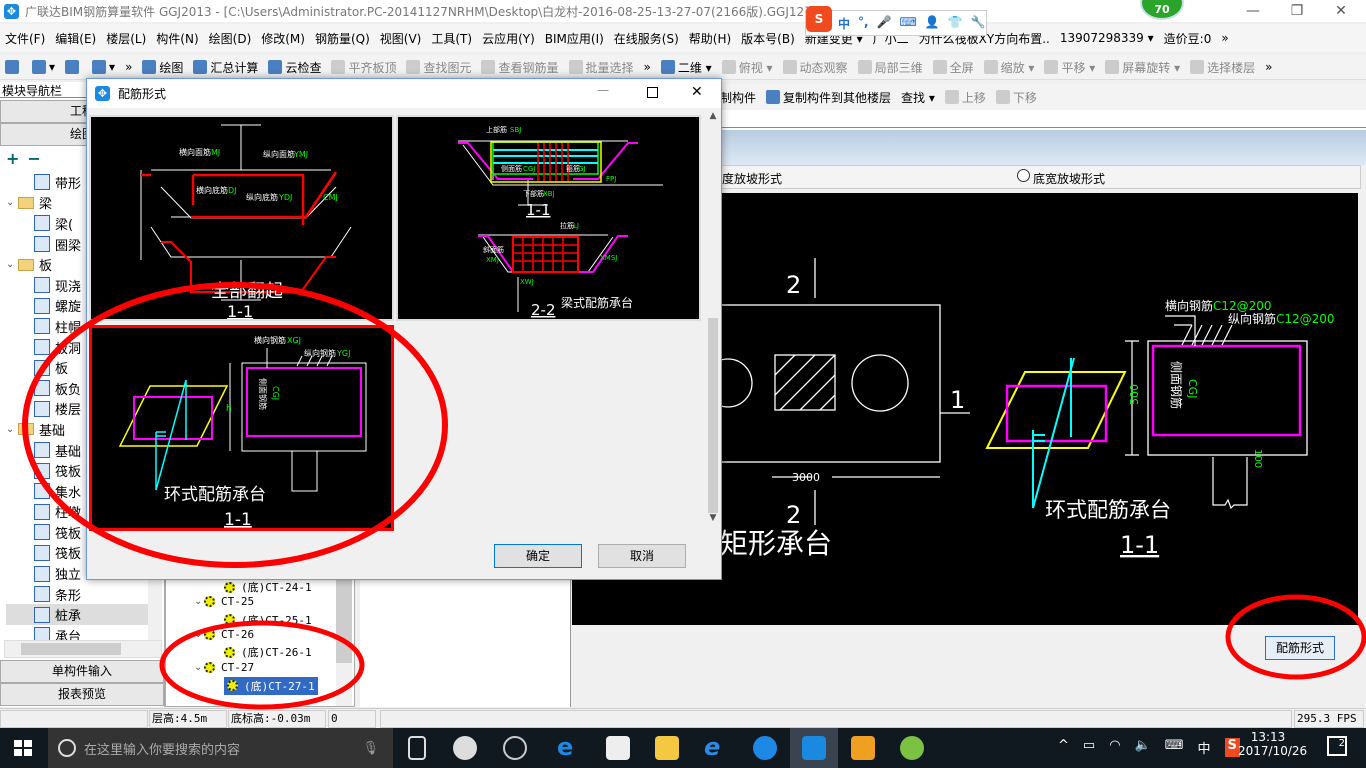 The width and height of the screenshot is (1366, 768). What do you see at coordinates (765, 748) in the screenshot?
I see `glodon-app-icon` at bounding box center [765, 748].